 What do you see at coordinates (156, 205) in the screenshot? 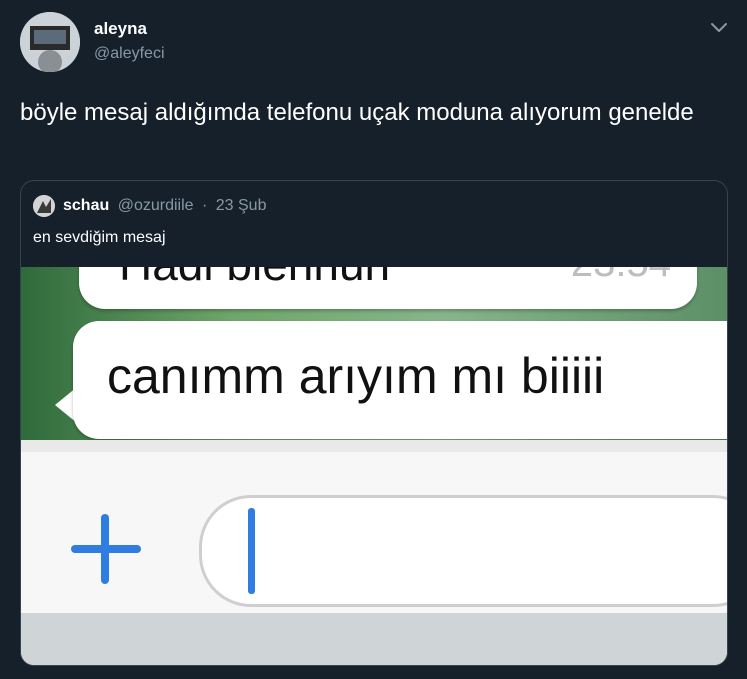
I see `quoted-author-handle: @ozurdiile` at bounding box center [156, 205].